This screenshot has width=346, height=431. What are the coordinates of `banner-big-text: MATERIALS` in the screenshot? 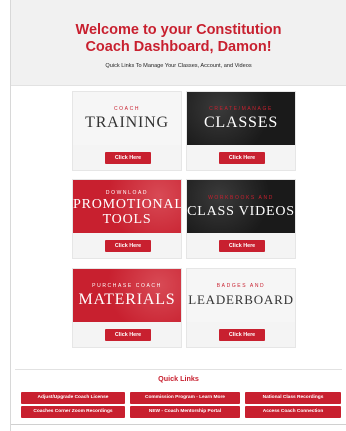 It's located at (127, 299).